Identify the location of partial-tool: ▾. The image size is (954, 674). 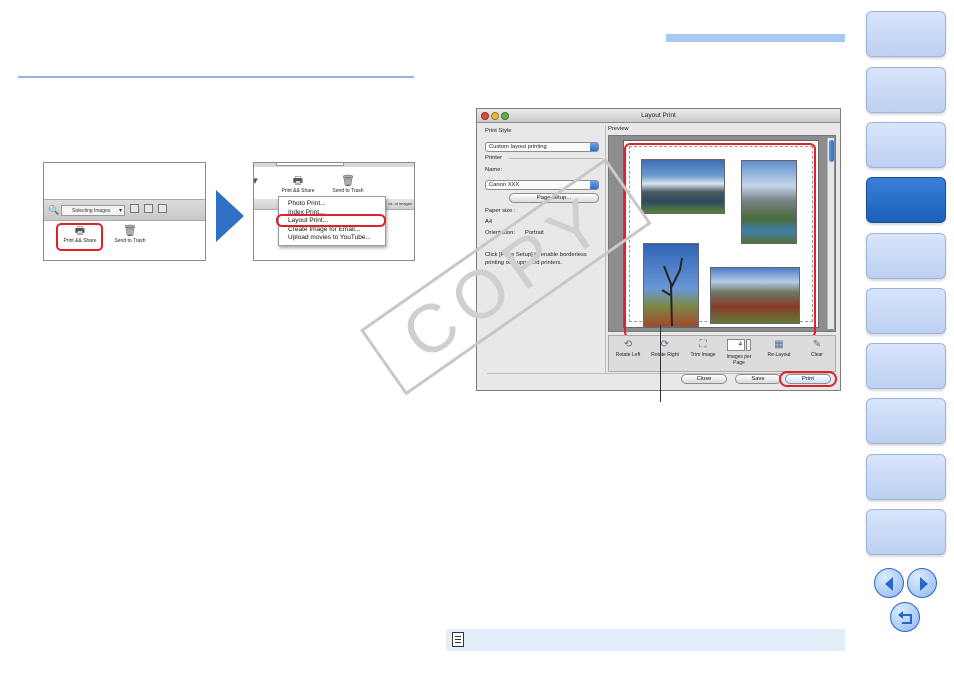
(258, 181).